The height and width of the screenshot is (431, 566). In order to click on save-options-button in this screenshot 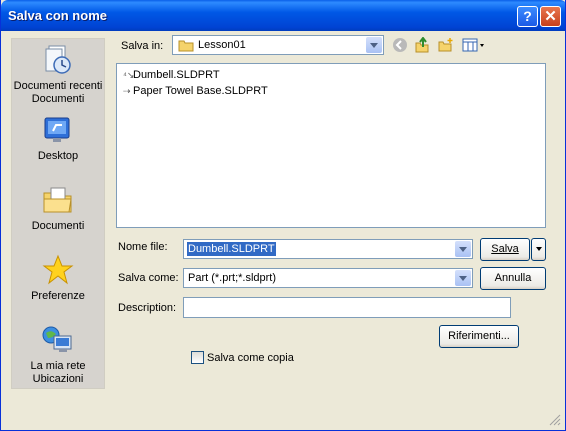, I will do `click(538, 249)`.